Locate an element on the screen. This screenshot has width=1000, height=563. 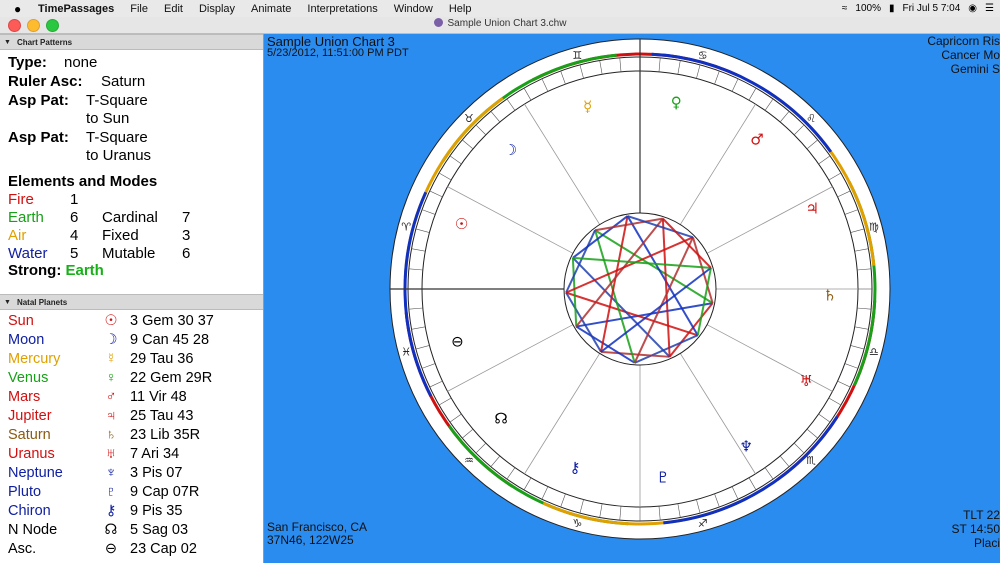
asp1-label: Asp Pat: is located at coordinates (38, 100).